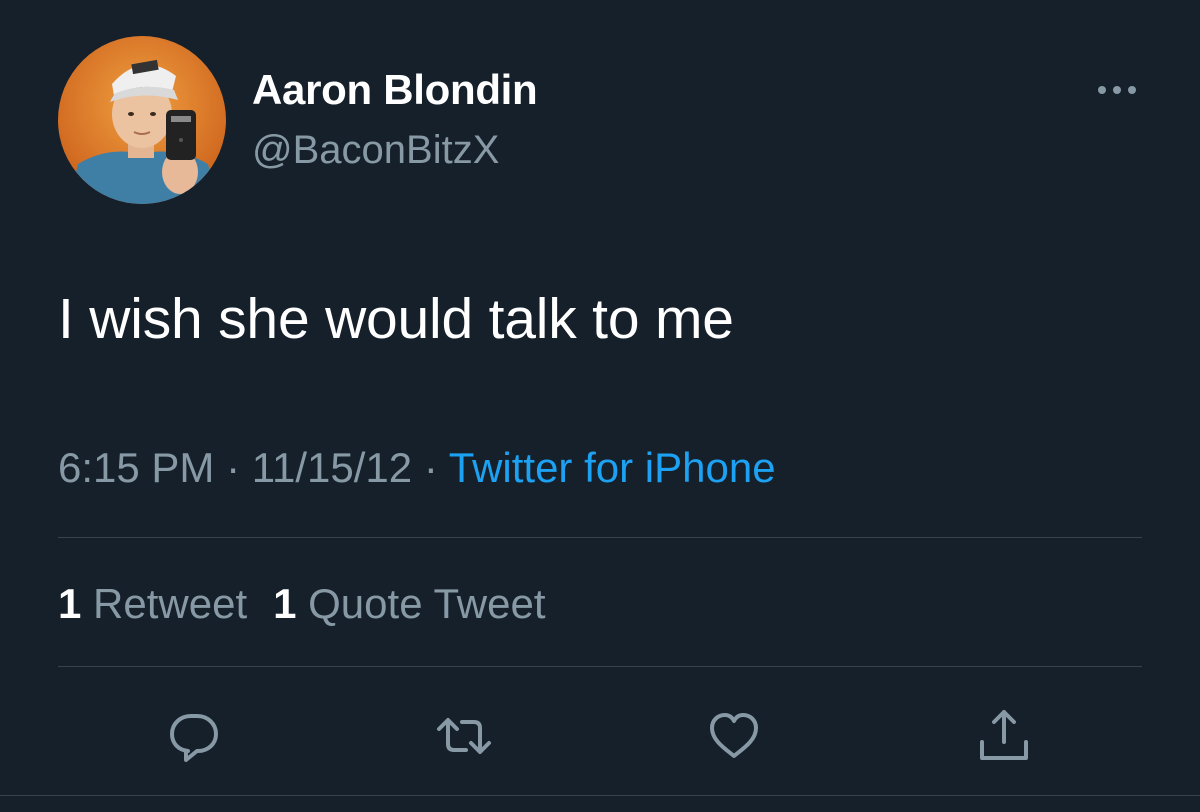 The width and height of the screenshot is (1200, 812). Describe the element at coordinates (332, 467) in the screenshot. I see `tweet-date: 11/15/12` at that location.